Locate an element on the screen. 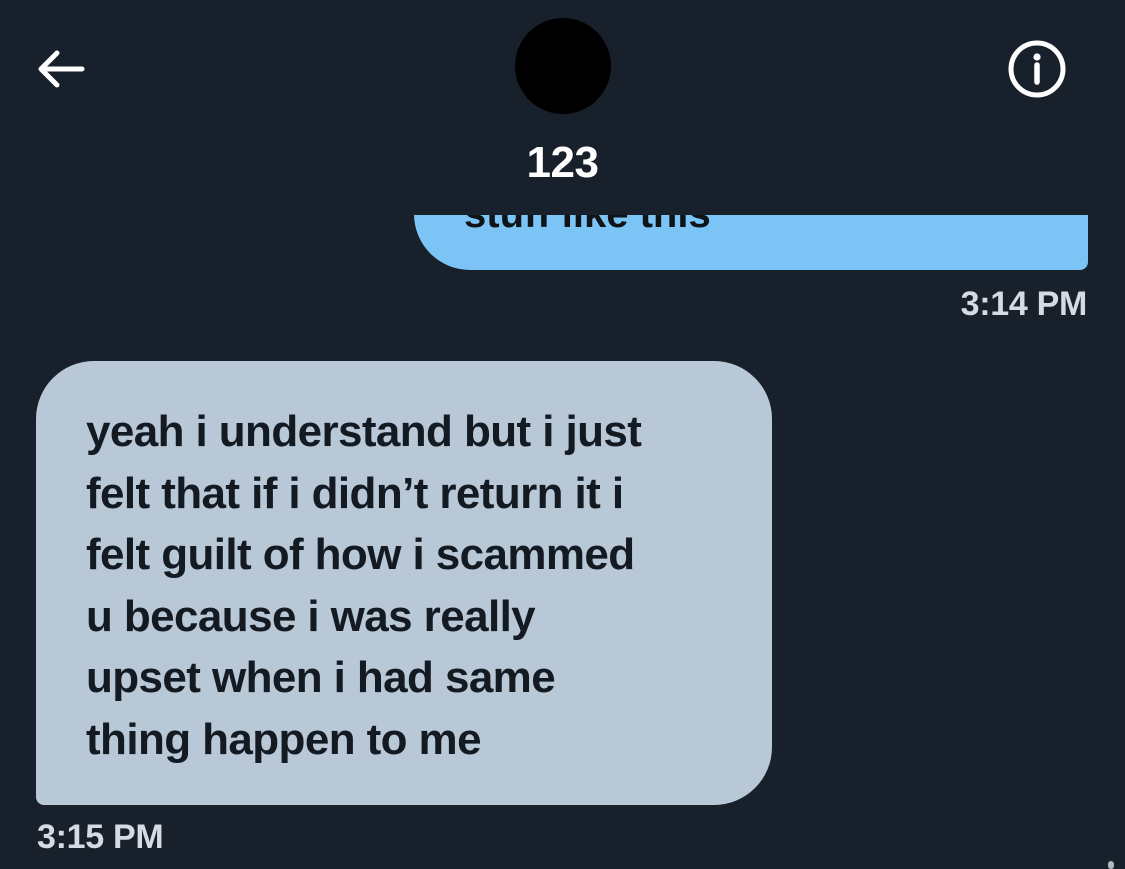  info-button is located at coordinates (1037, 69).